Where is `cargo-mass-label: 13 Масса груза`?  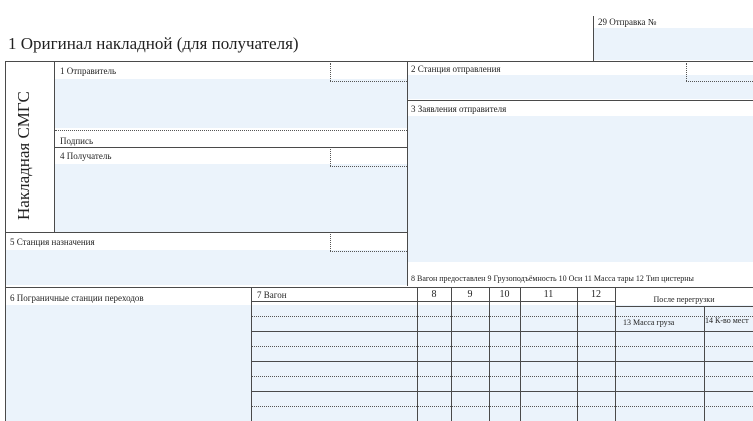
cargo-mass-label: 13 Масса груза is located at coordinates (649, 322).